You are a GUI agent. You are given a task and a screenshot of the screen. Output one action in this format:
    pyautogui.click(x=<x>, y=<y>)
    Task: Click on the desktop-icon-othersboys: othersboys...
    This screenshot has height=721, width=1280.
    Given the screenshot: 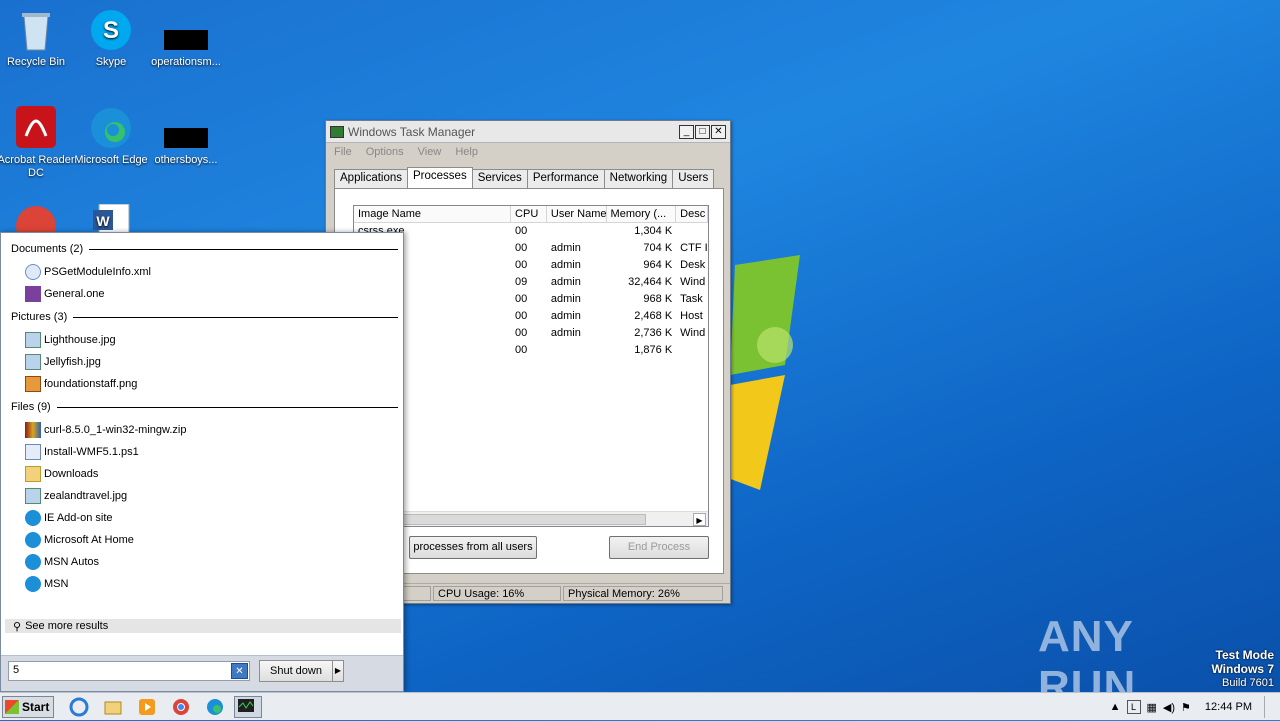 What is the action you would take?
    pyautogui.click(x=186, y=136)
    